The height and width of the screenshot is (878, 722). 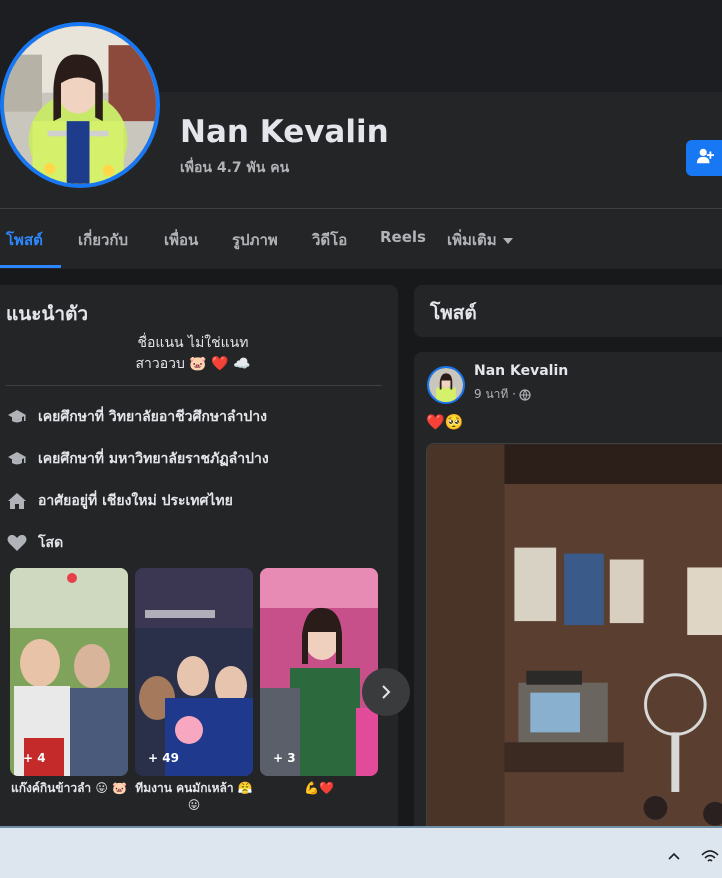 What do you see at coordinates (17, 543) in the screenshot?
I see `heart-icon` at bounding box center [17, 543].